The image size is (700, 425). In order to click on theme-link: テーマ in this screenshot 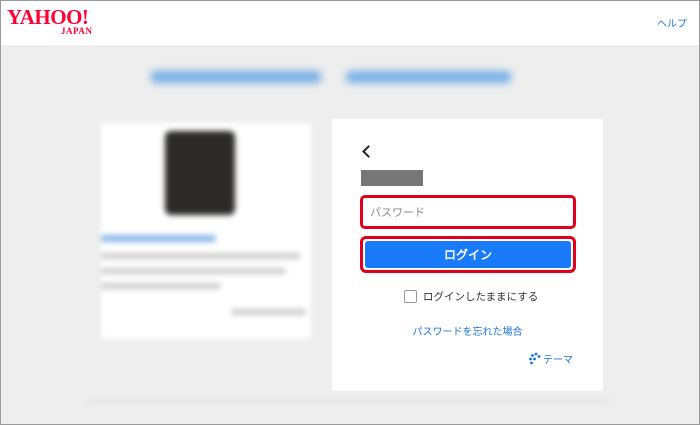, I will do `click(550, 358)`.